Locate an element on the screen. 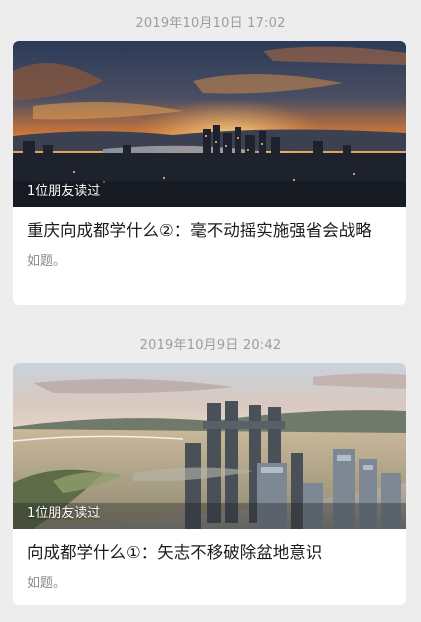  article-title: 向成都学什么①：矢志不移破除盆地意识 is located at coordinates (209, 553).